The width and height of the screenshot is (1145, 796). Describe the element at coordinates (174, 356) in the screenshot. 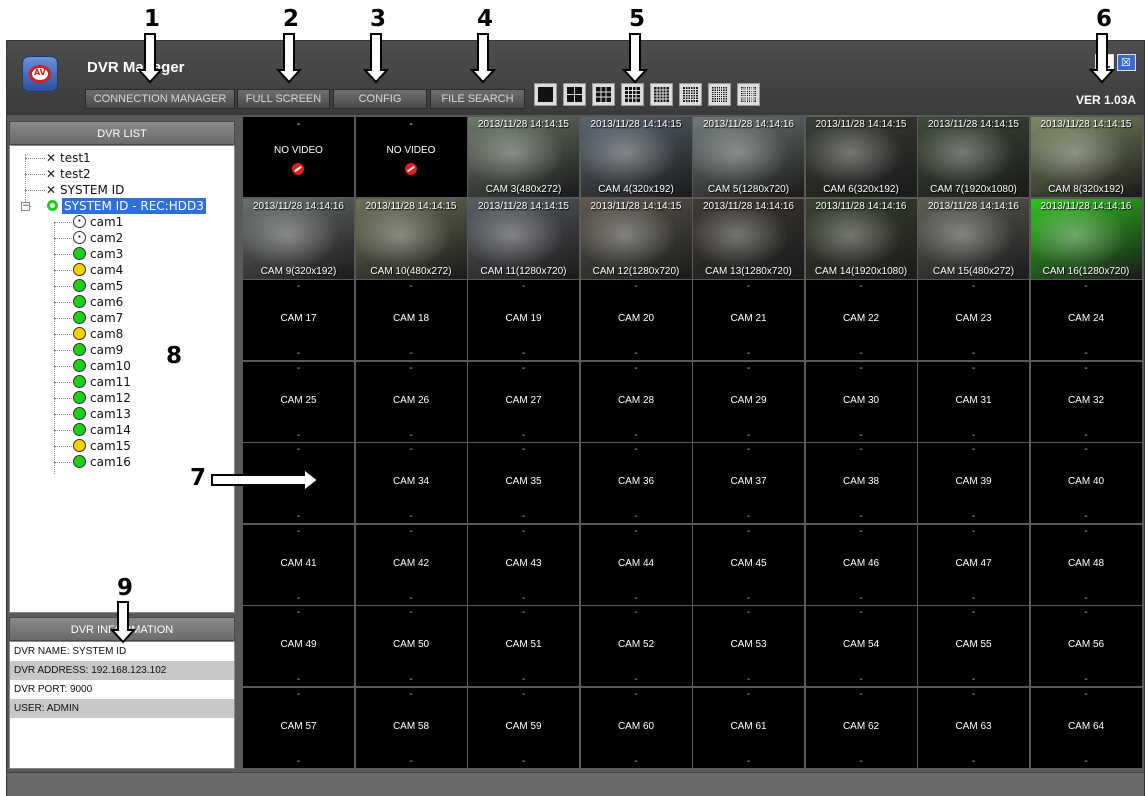

I see `annotation-8: 8` at that location.